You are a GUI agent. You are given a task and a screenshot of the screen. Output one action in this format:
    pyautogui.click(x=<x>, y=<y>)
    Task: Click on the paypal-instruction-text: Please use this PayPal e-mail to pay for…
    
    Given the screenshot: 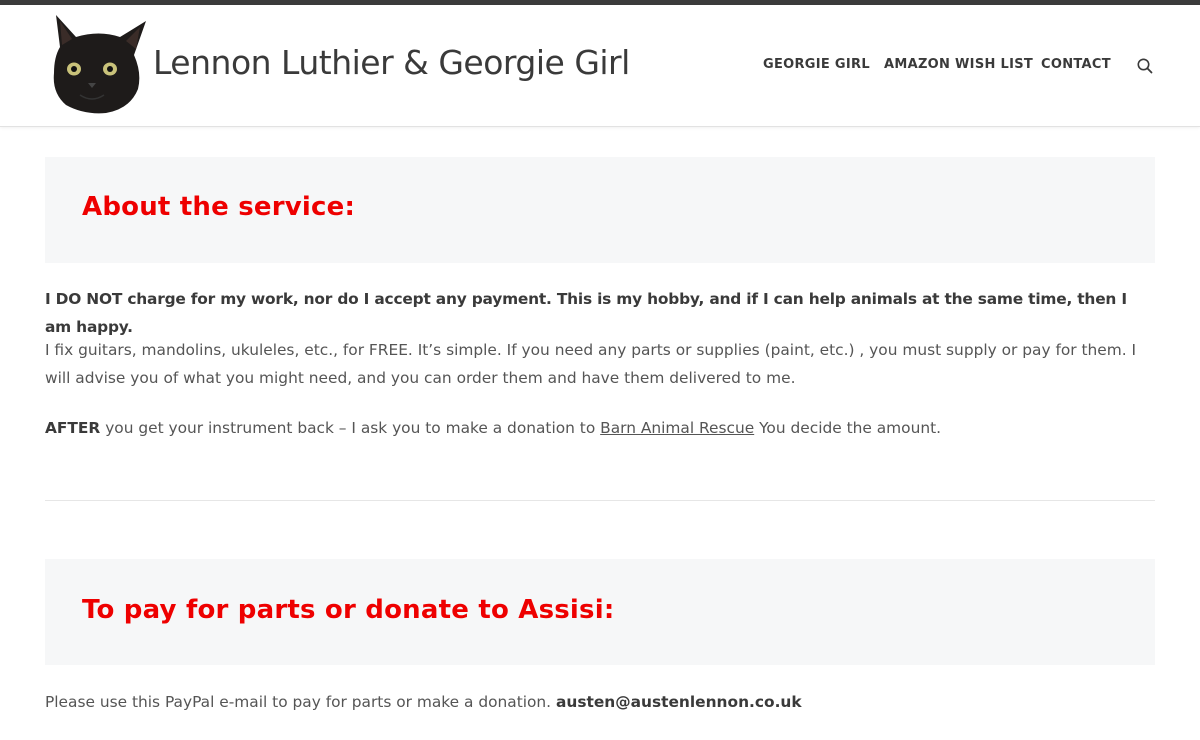 What is the action you would take?
    pyautogui.click(x=300, y=702)
    